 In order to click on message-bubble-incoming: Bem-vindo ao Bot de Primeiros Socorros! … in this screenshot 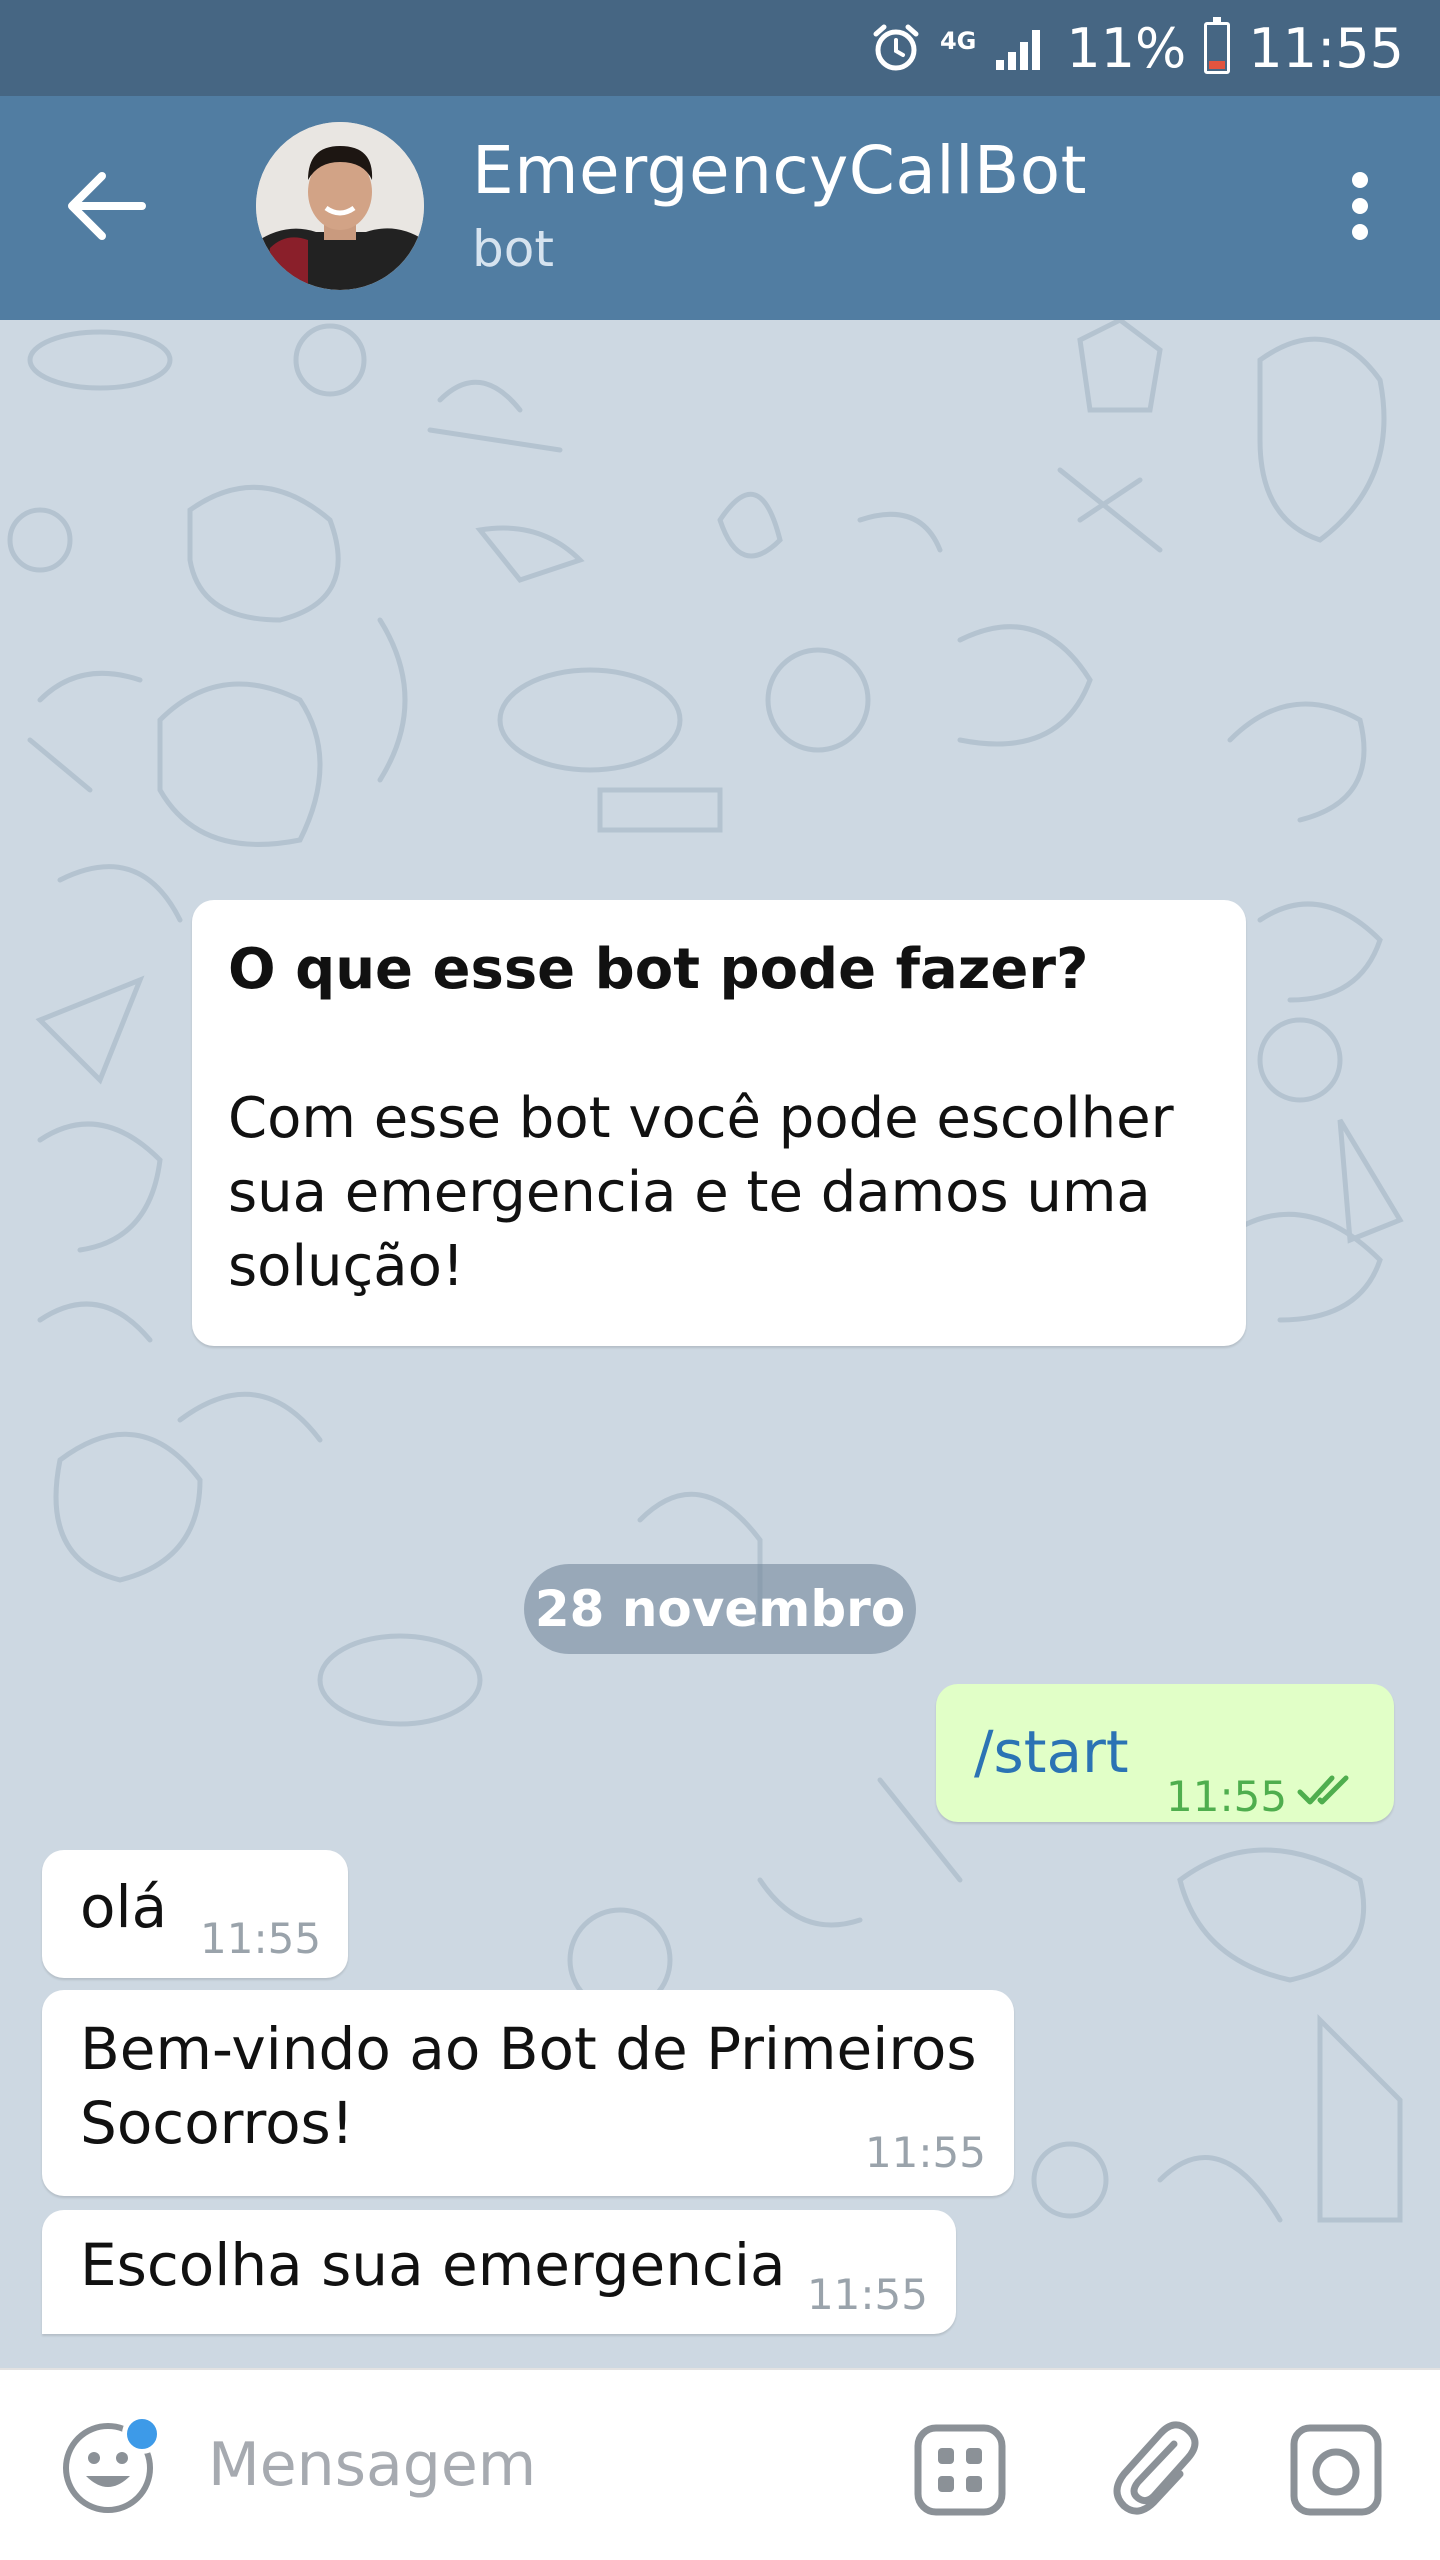, I will do `click(528, 2093)`.